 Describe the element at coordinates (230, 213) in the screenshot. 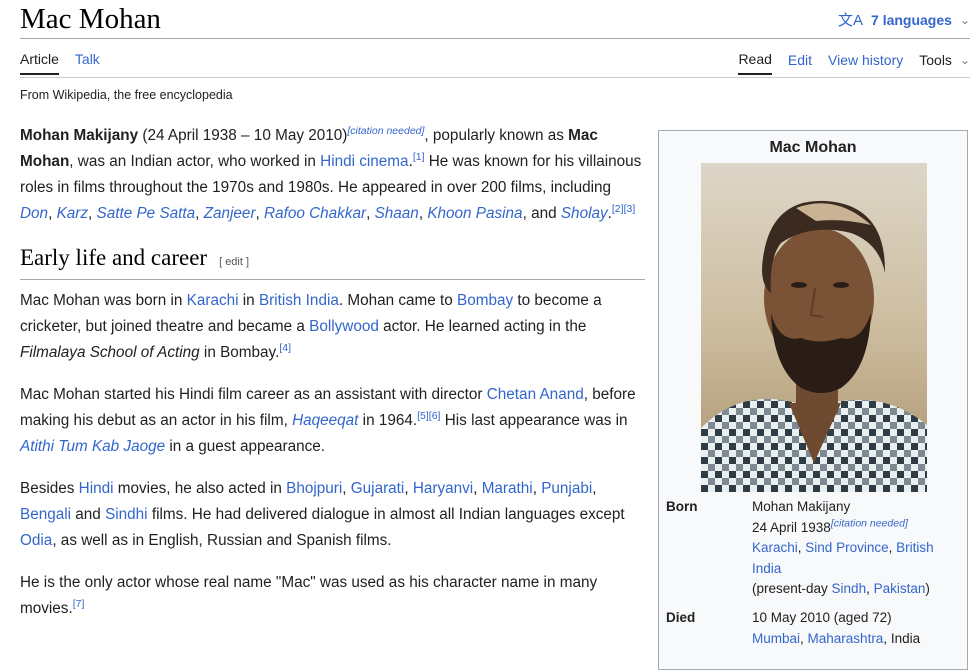

I see `link-film-zanjeer: Zanjeer` at that location.